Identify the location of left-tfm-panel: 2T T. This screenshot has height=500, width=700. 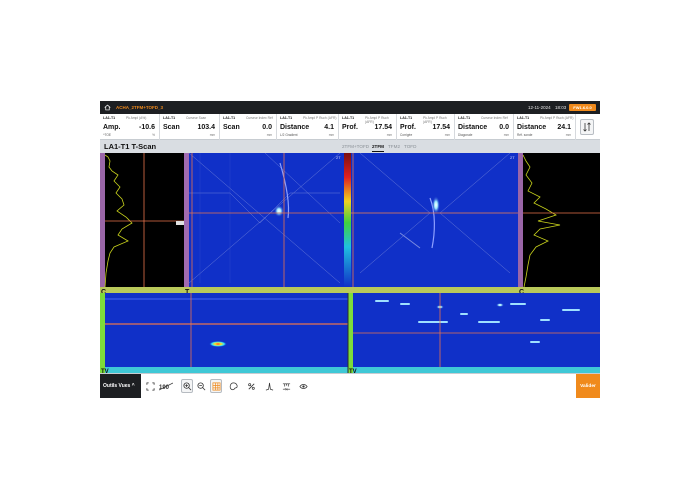
(264, 224).